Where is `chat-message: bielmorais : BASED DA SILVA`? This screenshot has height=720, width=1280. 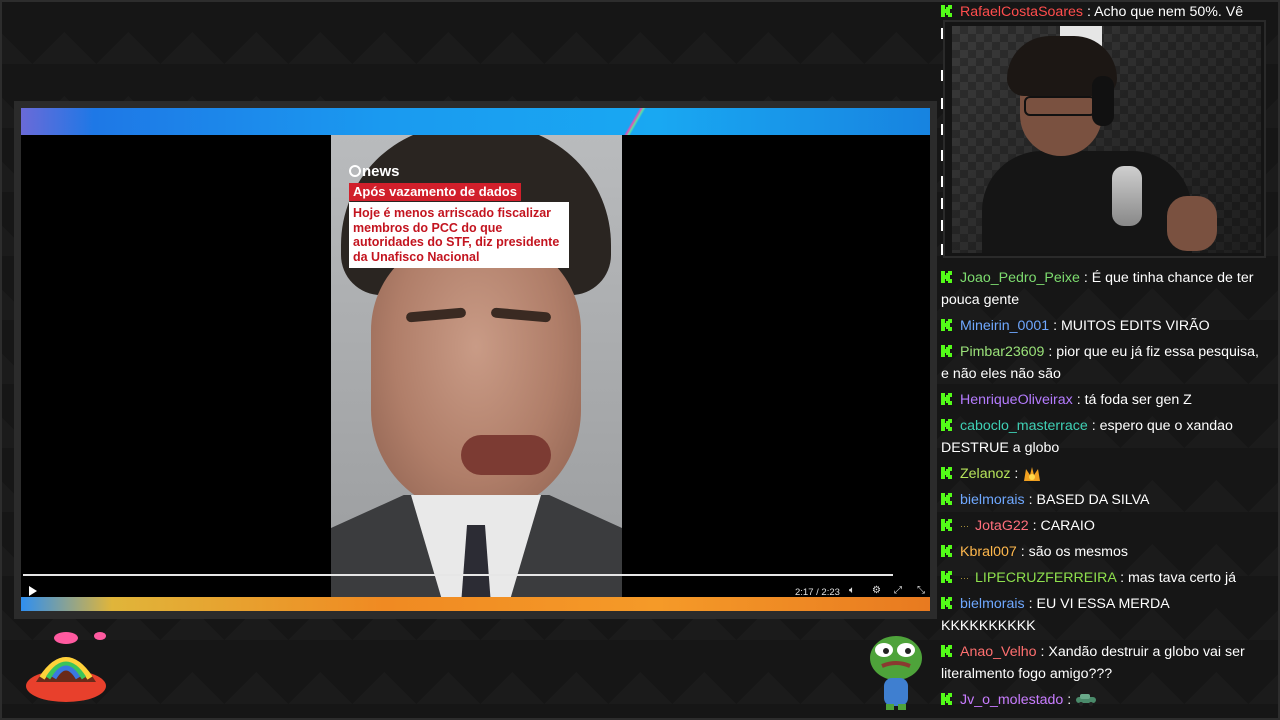 chat-message: bielmorais : BASED DA SILVA is located at coordinates (1103, 500).